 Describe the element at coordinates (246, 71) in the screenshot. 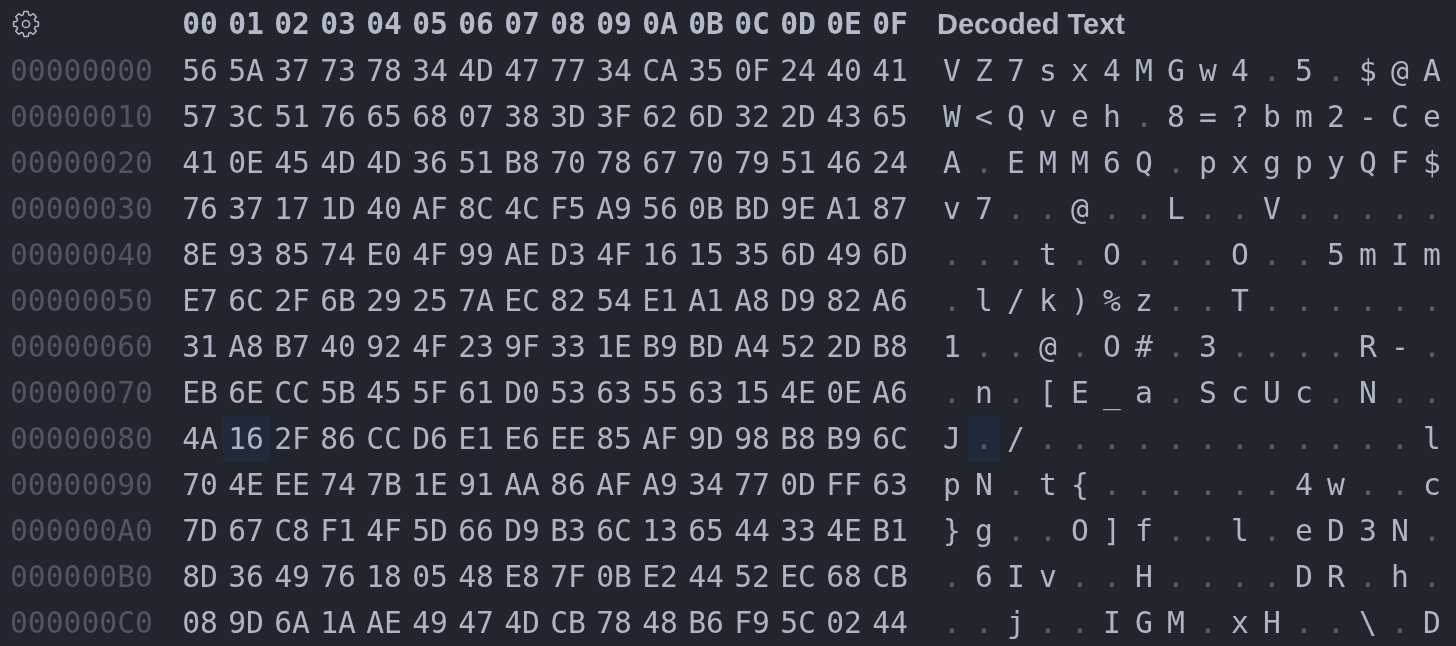

I see `hex-byte: 5A` at that location.